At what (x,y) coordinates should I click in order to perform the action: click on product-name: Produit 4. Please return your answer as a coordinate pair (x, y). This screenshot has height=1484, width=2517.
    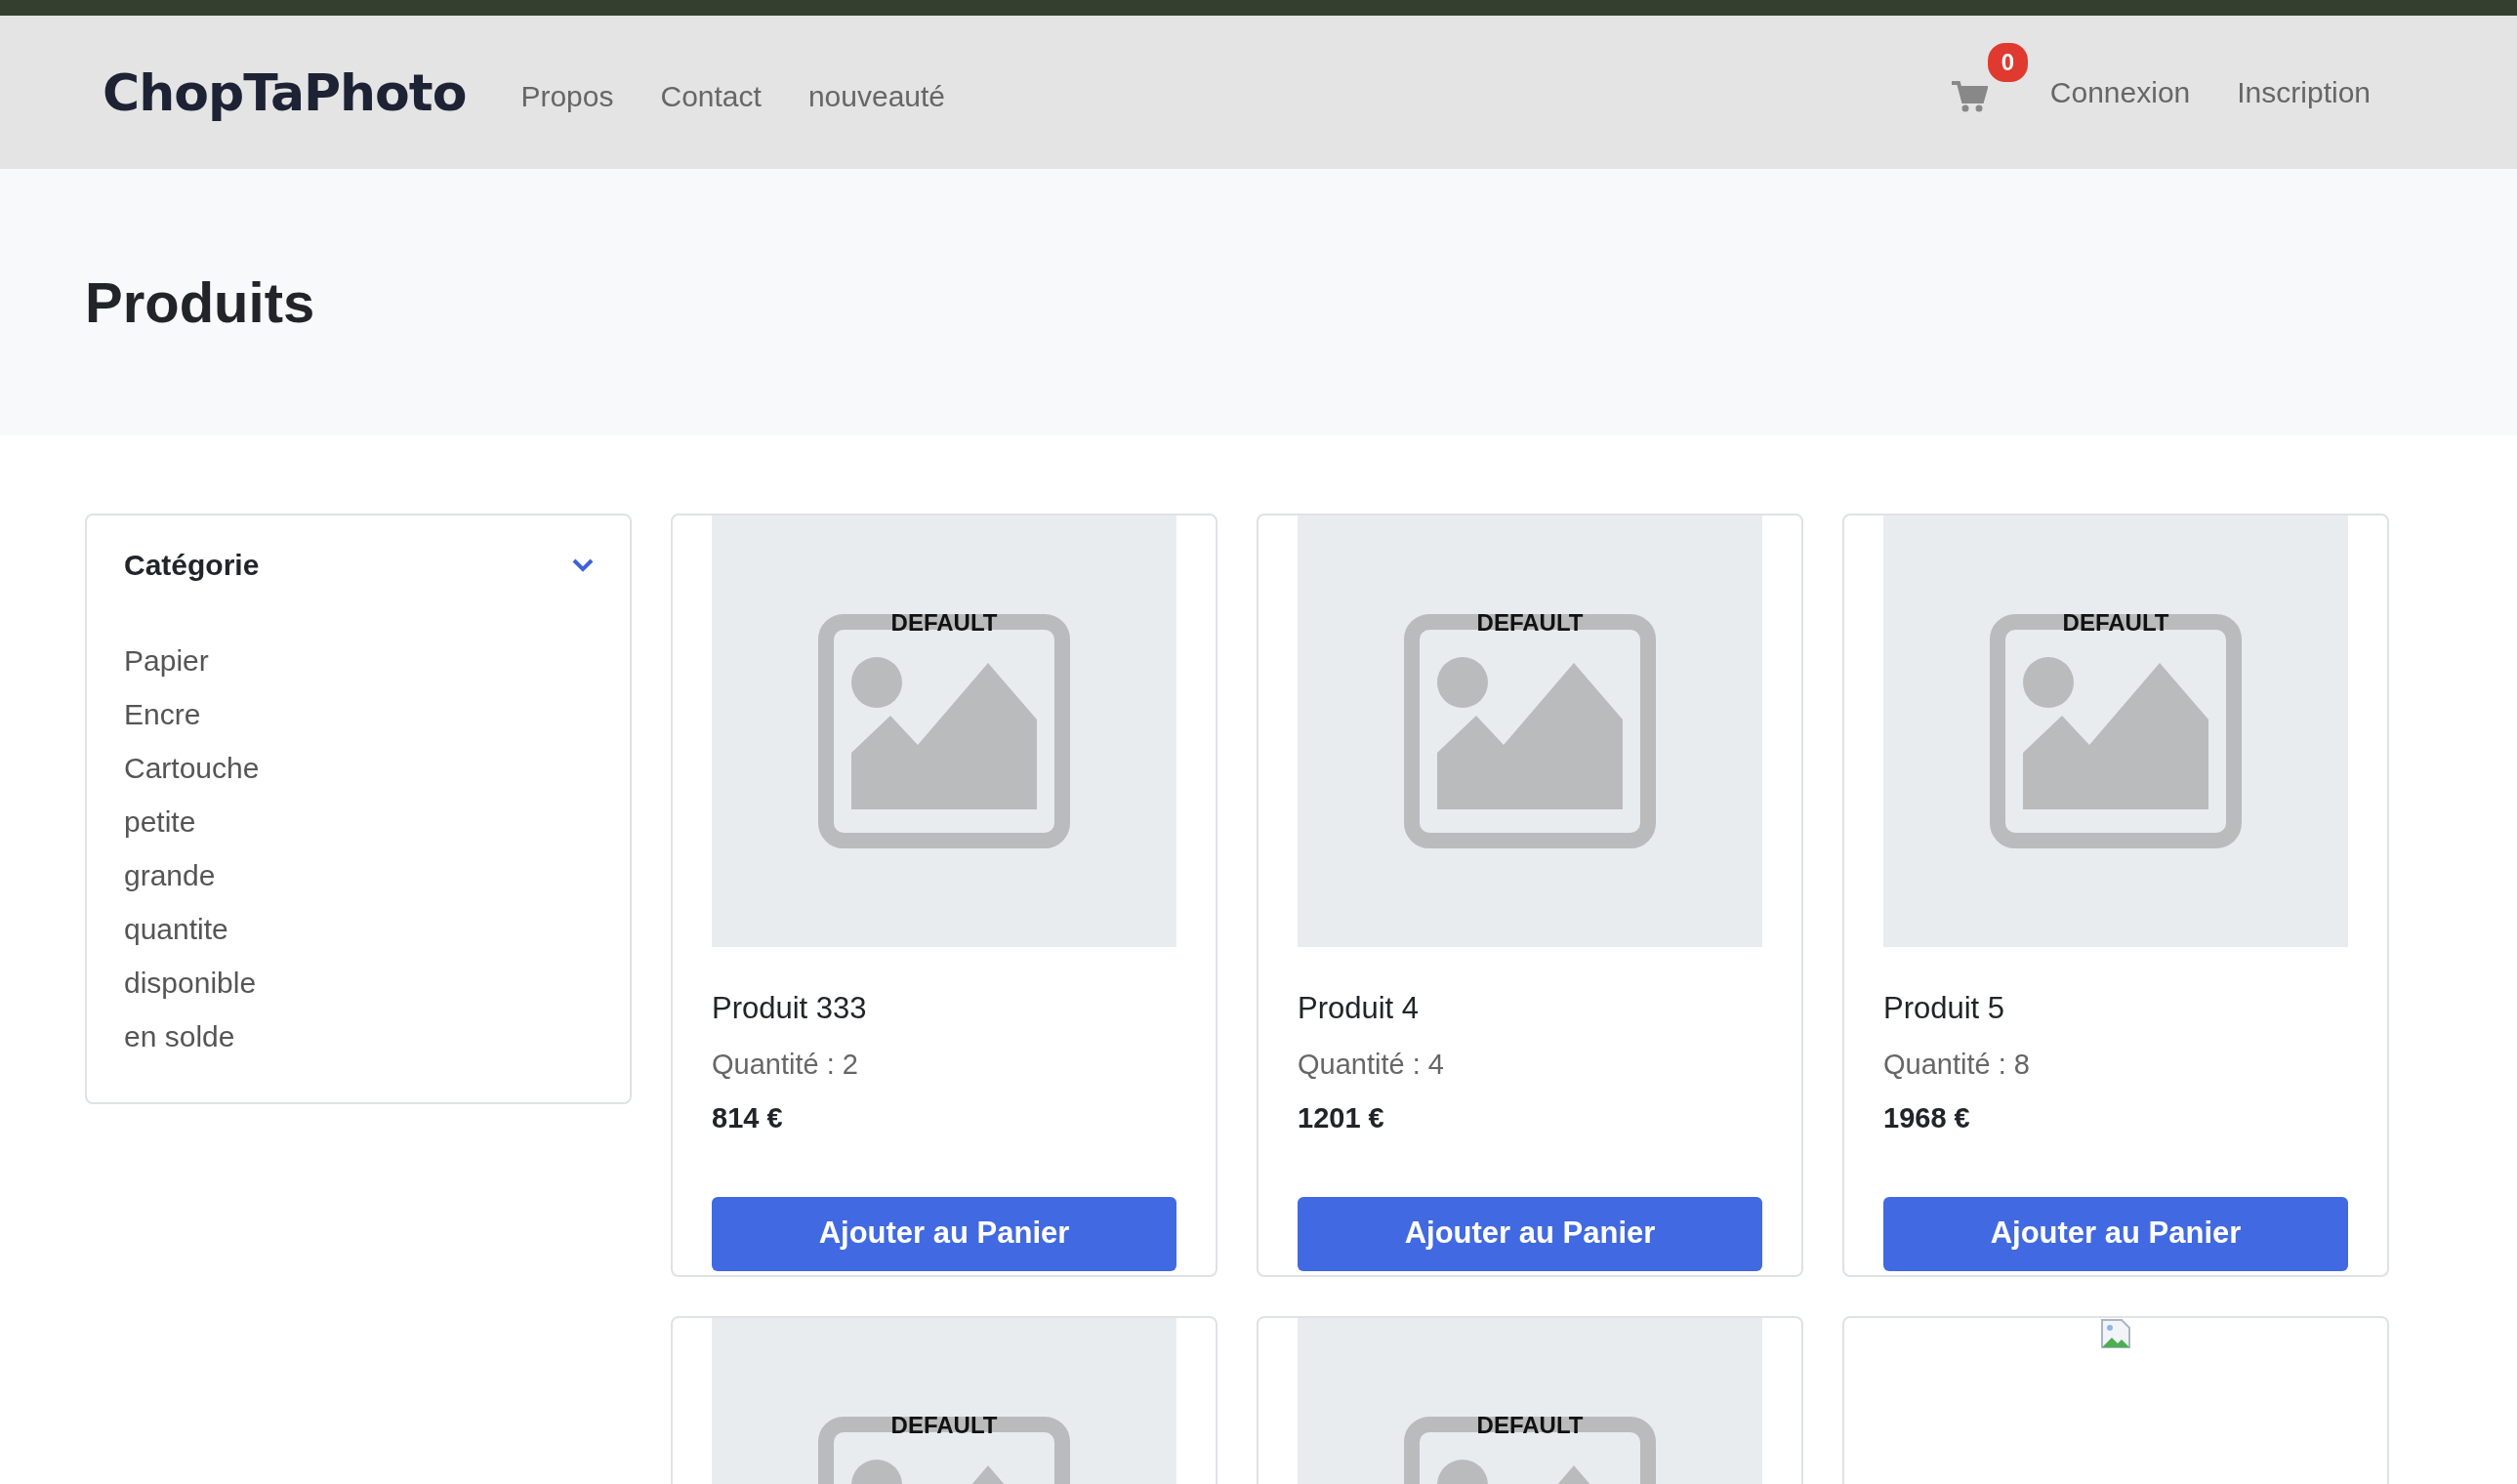
    Looking at the image, I should click on (1359, 1009).